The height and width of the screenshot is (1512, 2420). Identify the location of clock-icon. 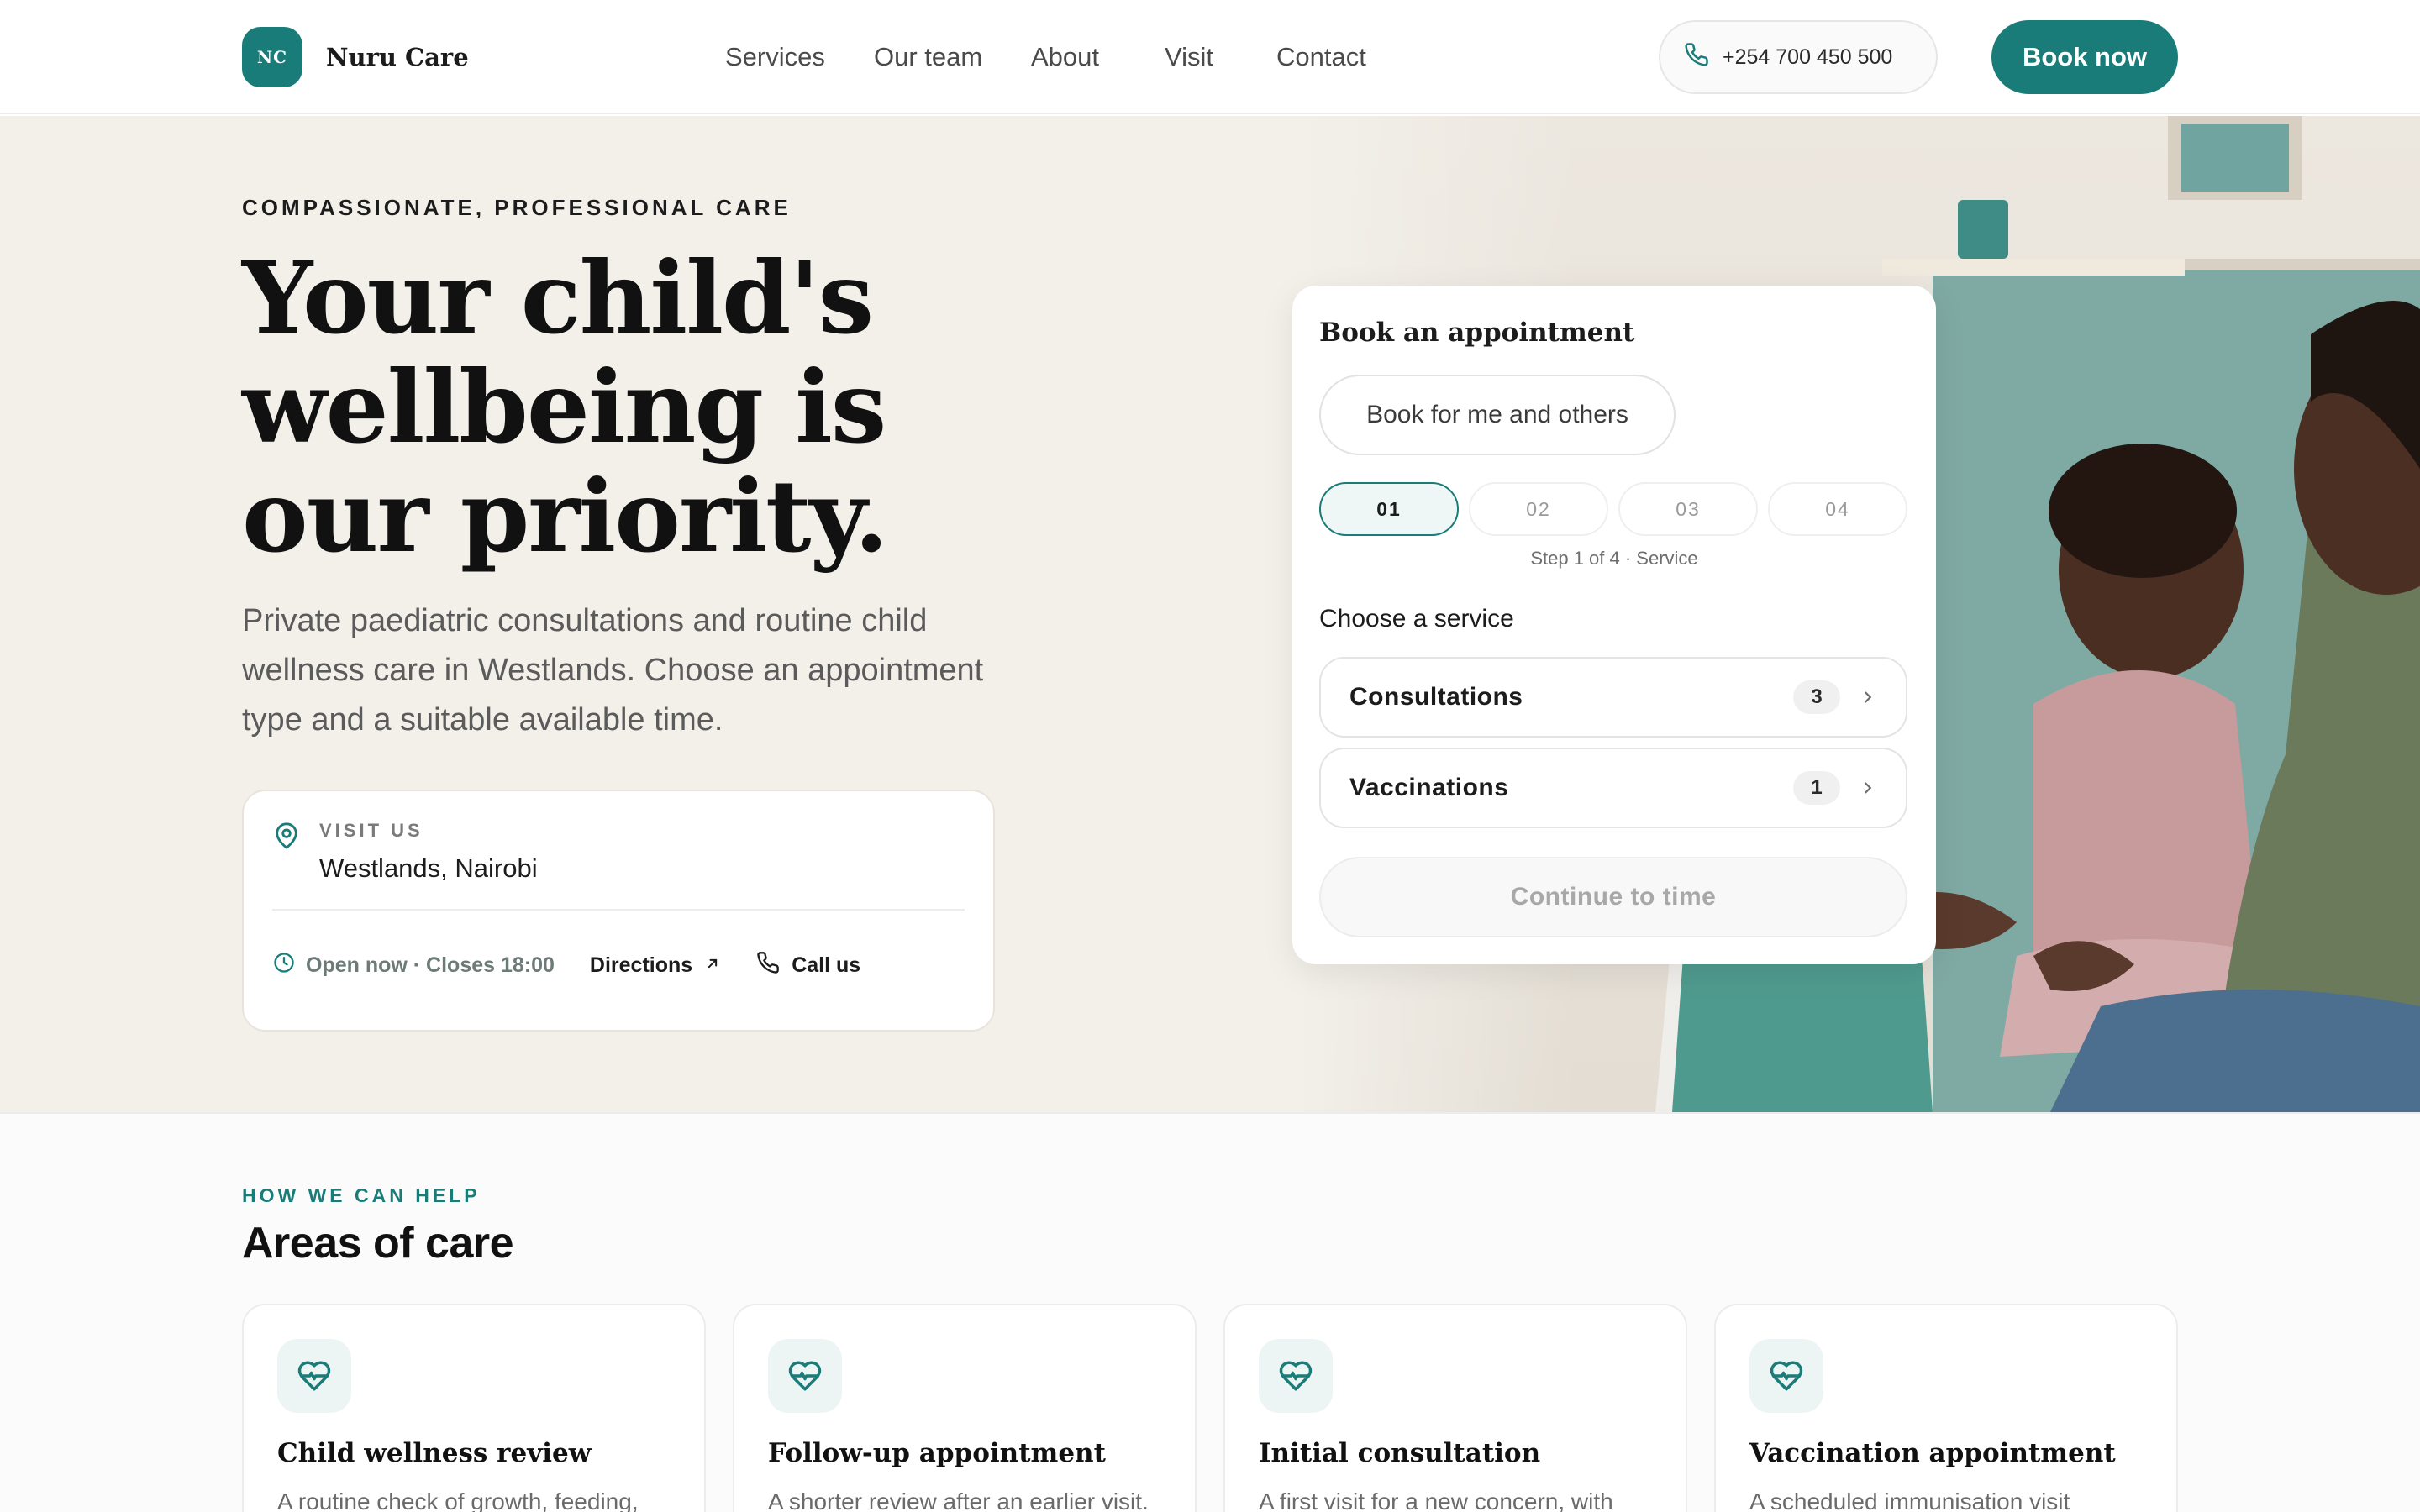
(284, 965).